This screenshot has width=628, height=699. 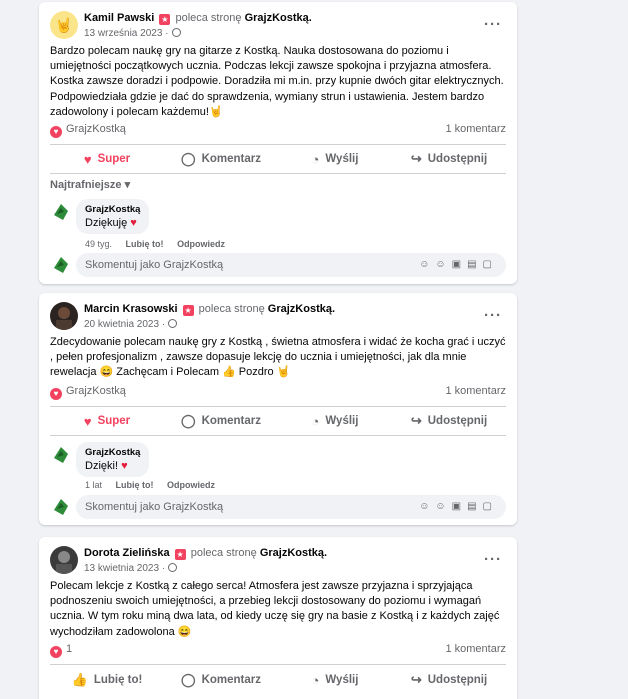 What do you see at coordinates (119, 18) in the screenshot?
I see `author-name: Kamil Pawski` at bounding box center [119, 18].